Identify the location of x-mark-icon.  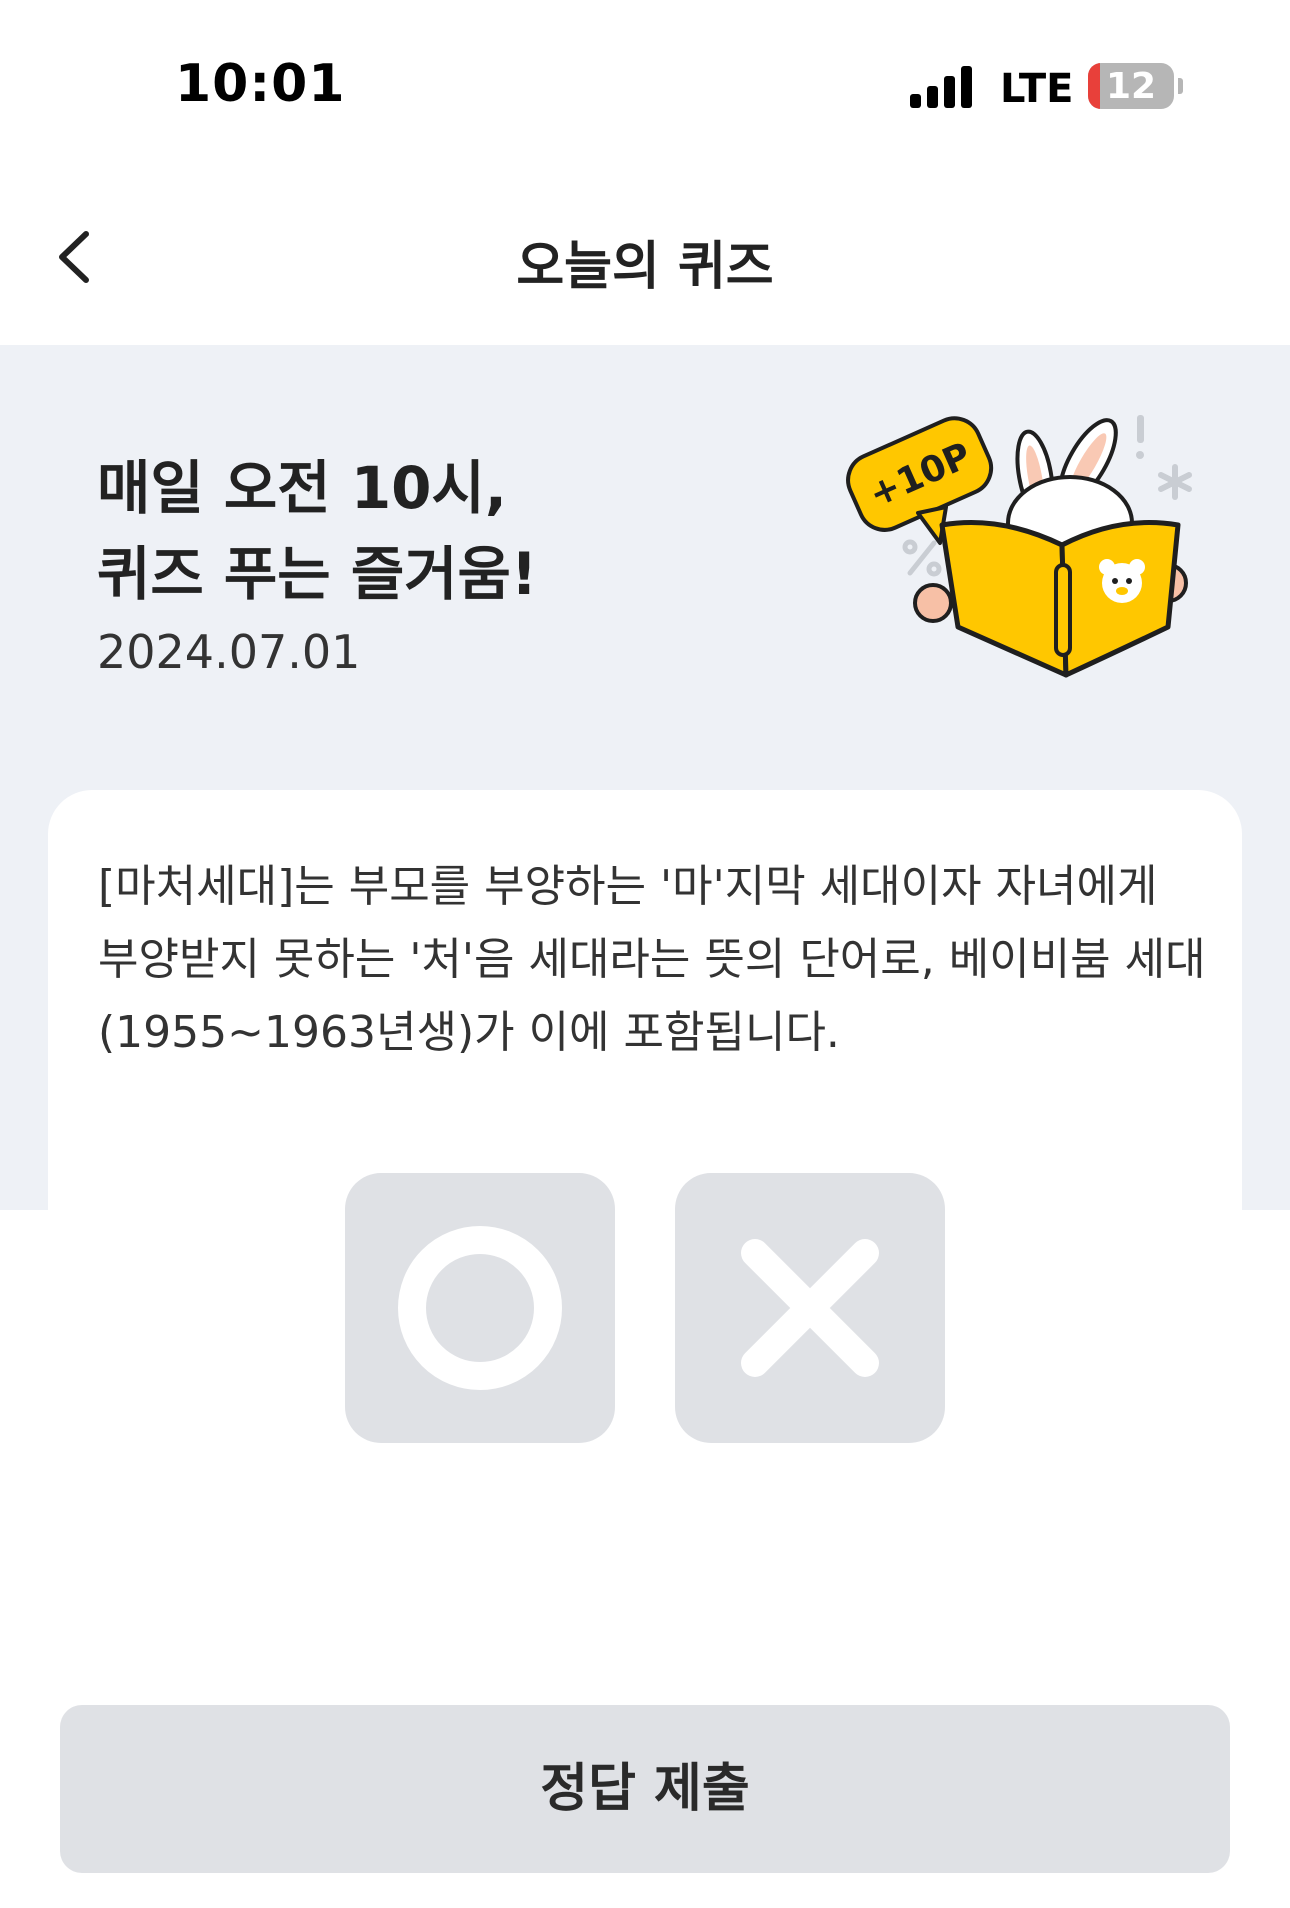
(810, 1308).